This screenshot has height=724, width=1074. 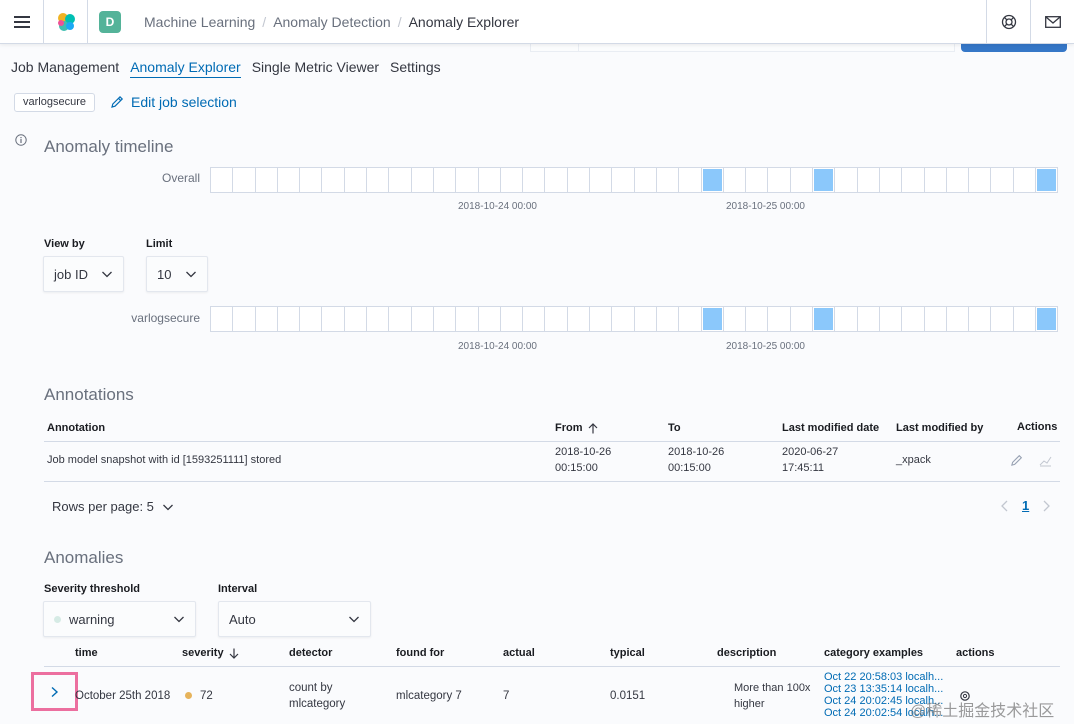 What do you see at coordinates (519, 653) in the screenshot?
I see `column-actual: actual` at bounding box center [519, 653].